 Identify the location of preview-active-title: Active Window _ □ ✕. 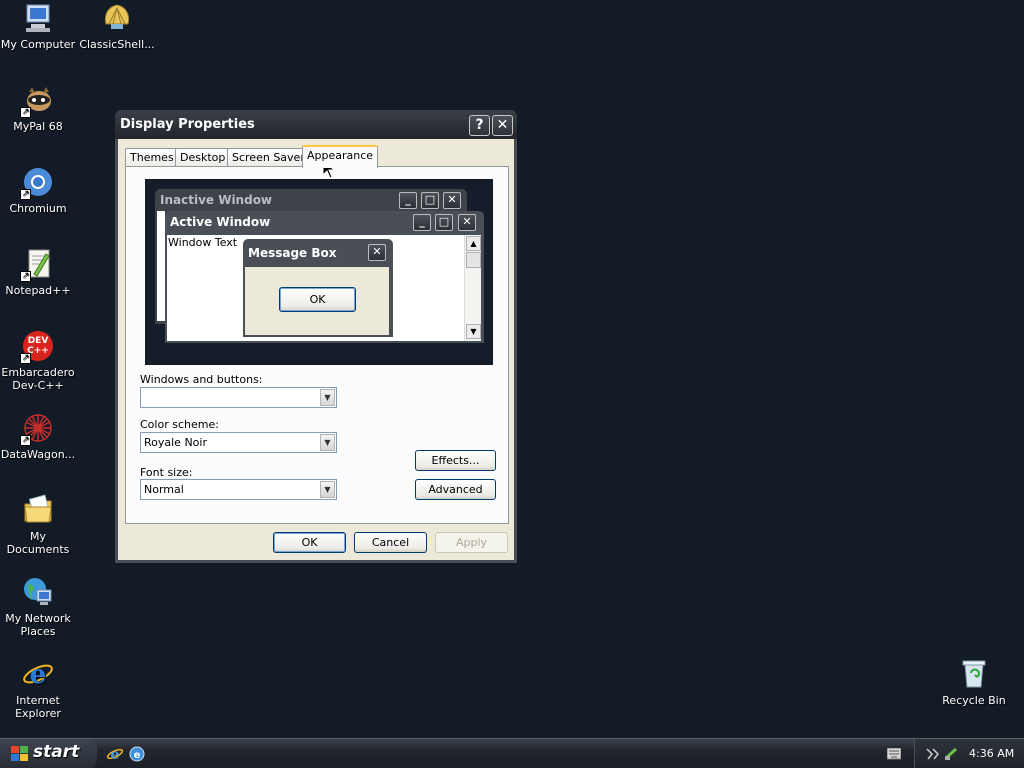
(324, 222).